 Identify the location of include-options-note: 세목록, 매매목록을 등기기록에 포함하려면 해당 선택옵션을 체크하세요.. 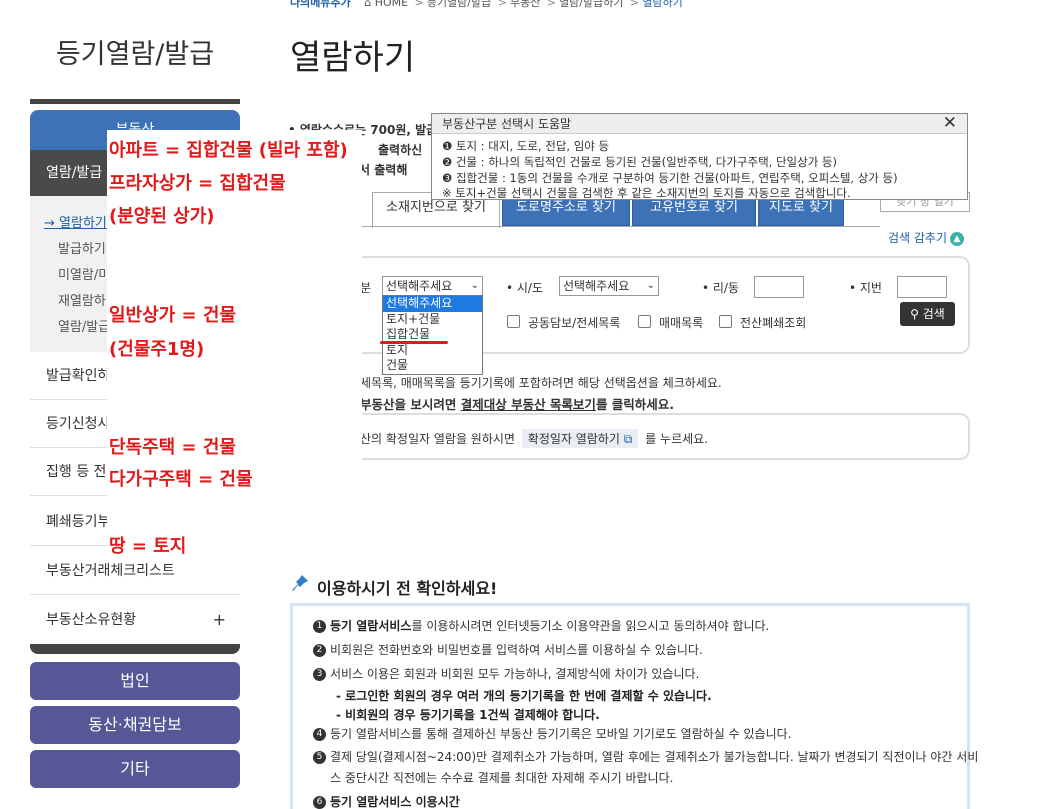
(541, 383).